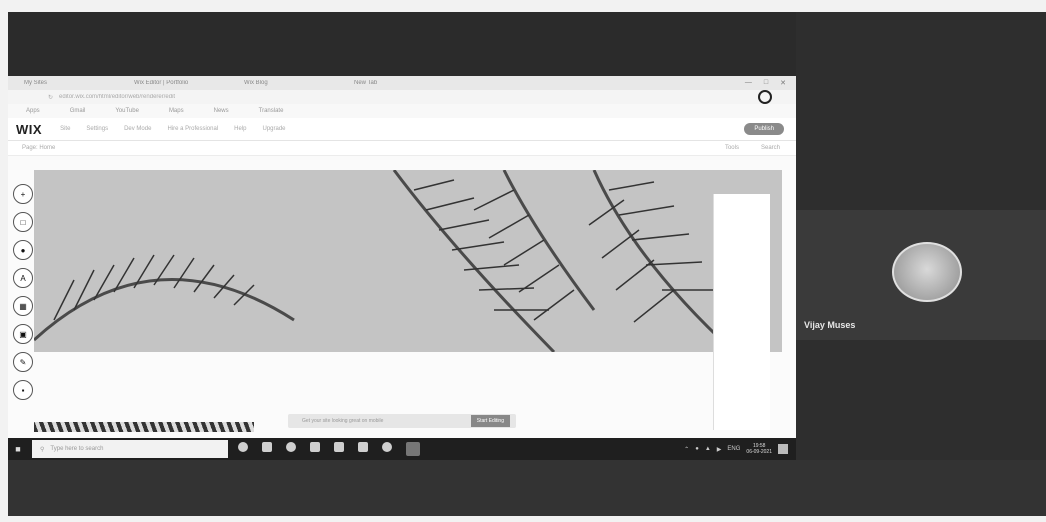 This screenshot has height=522, width=1046. I want to click on cortana-icon, so click(243, 447).